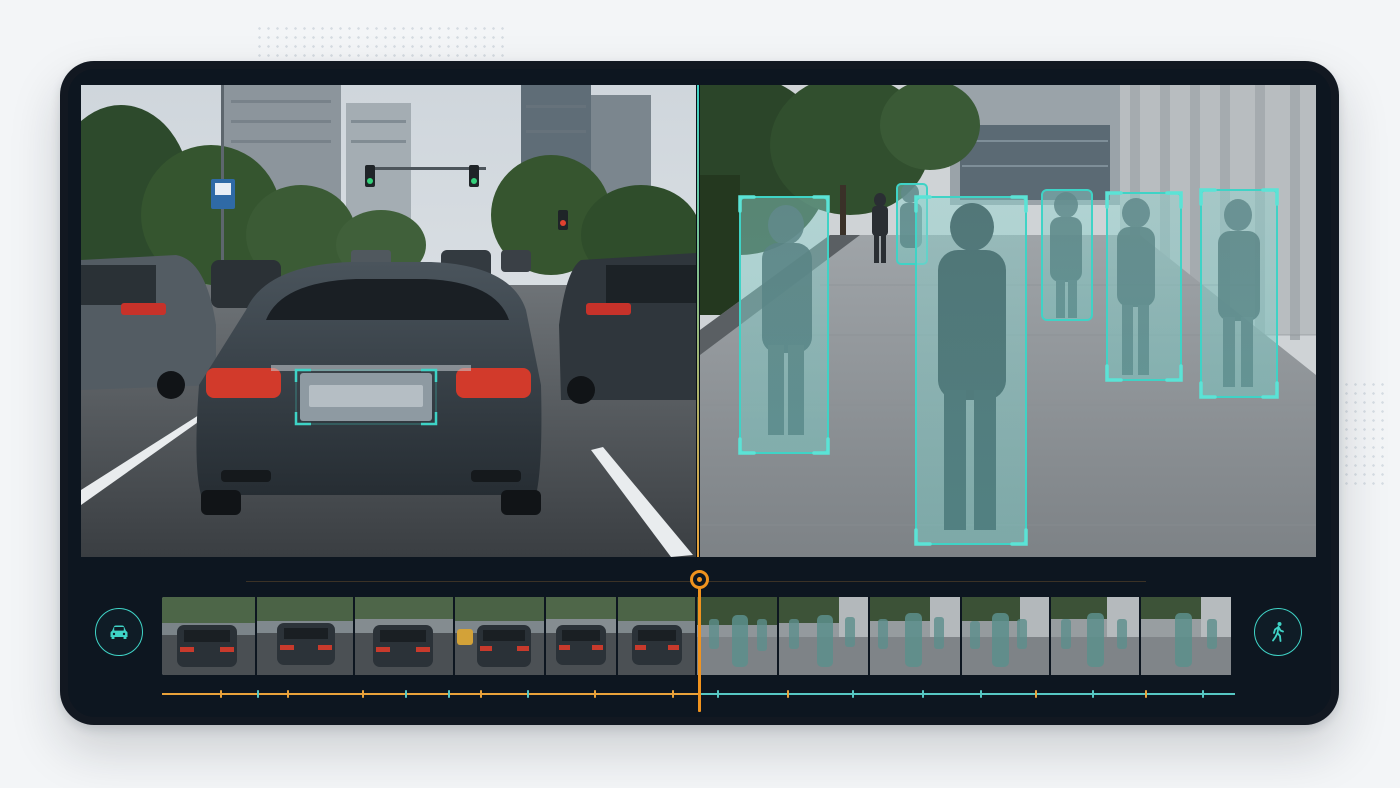 This screenshot has height=788, width=1400. Describe the element at coordinates (699, 579) in the screenshot. I see `playhead-handle` at that location.